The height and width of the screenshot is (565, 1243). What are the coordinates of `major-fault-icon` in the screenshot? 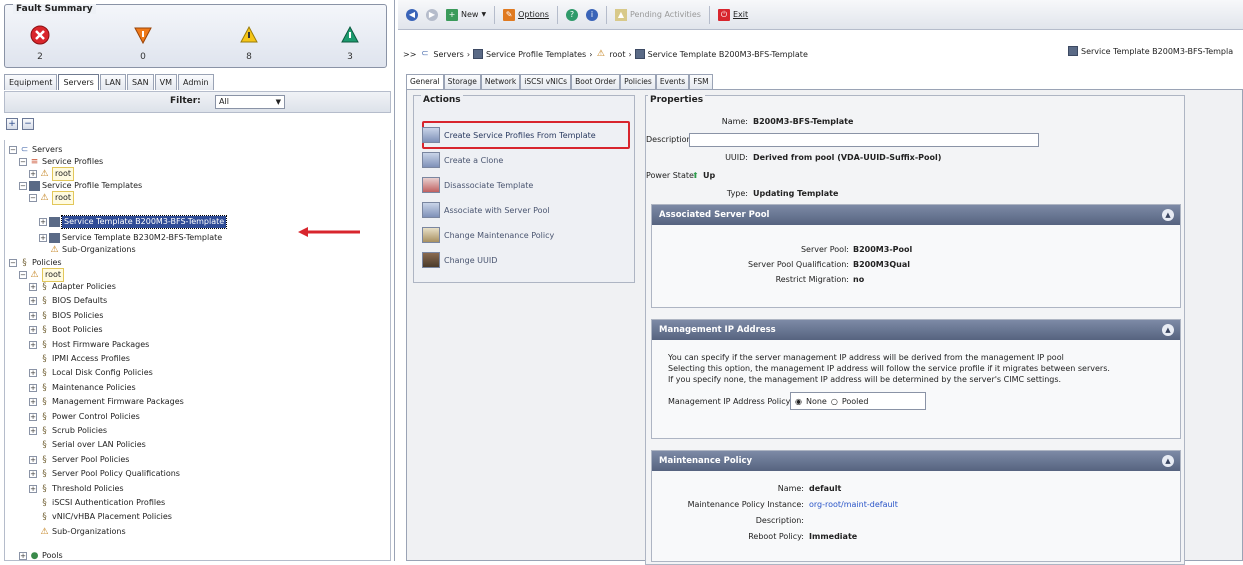 It's located at (143, 36).